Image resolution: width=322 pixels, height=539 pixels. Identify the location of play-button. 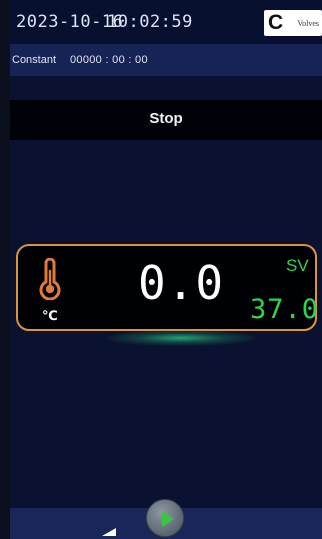
(165, 518).